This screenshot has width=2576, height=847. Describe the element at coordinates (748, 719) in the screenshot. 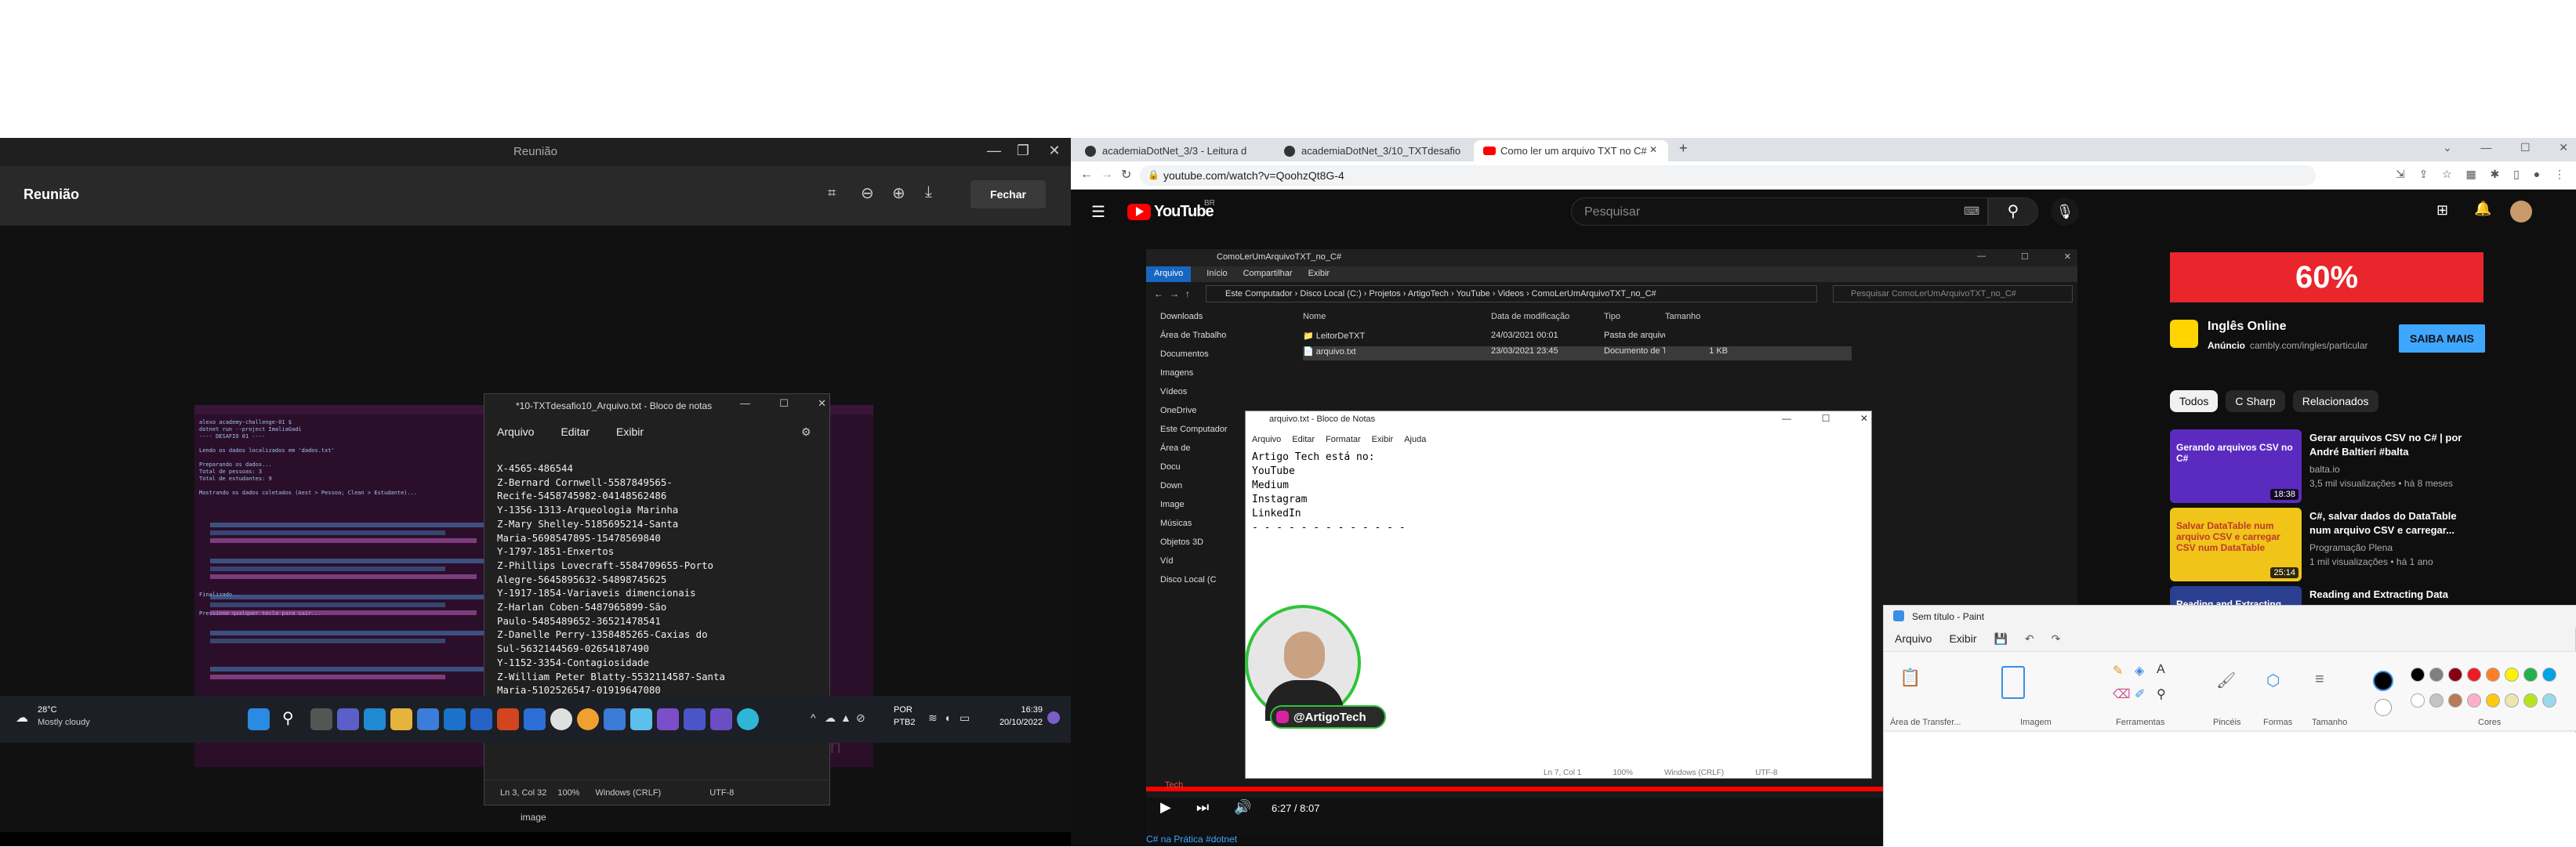

I see `edge-dev-icon` at that location.